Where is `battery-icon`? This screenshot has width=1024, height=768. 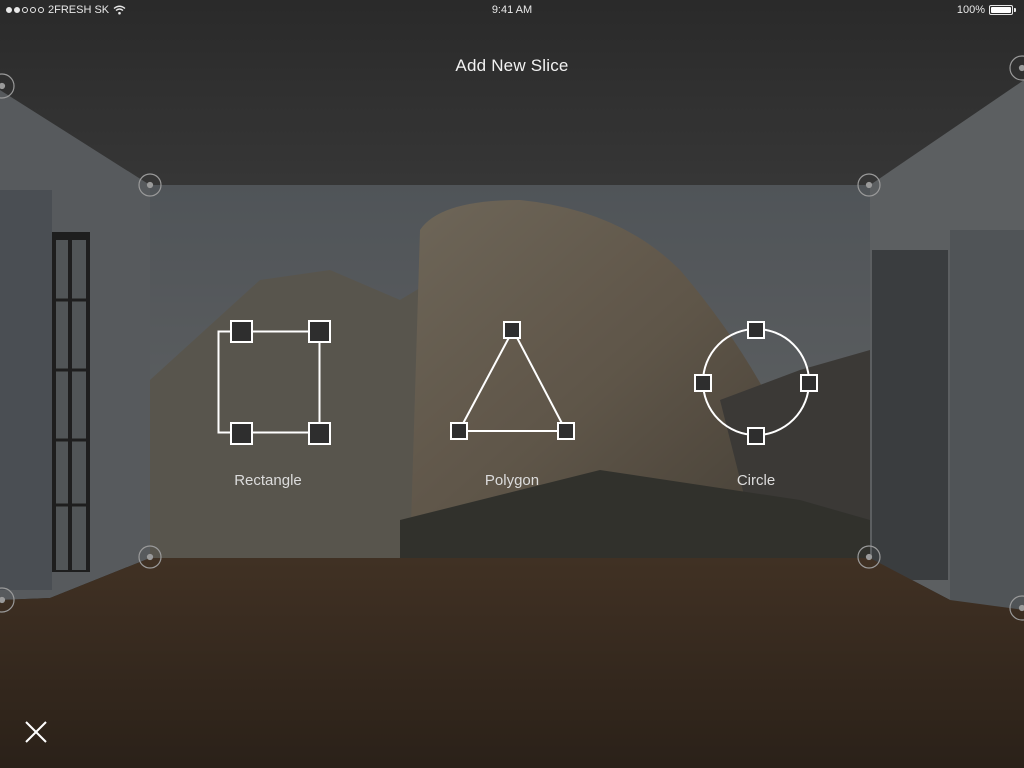 battery-icon is located at coordinates (1001, 10).